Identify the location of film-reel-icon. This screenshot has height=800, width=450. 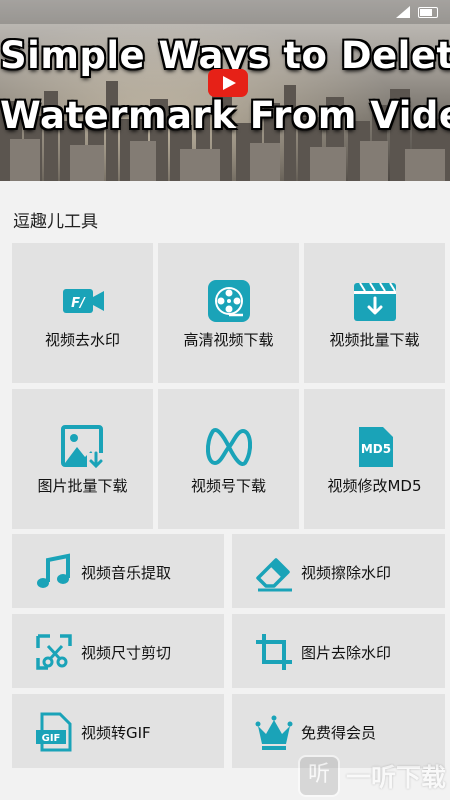
(228, 301).